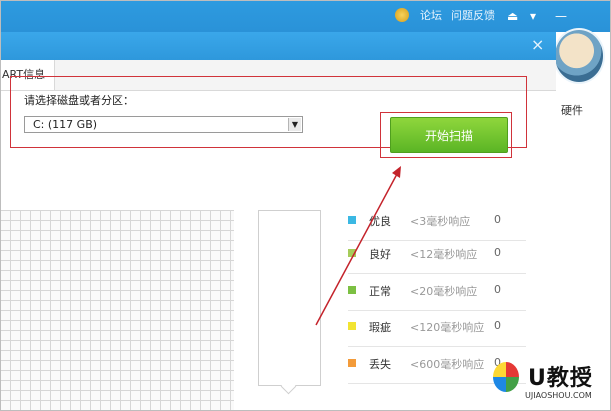 This screenshot has height=411, width=611. What do you see at coordinates (380, 327) in the screenshot?
I see `legend-name: 瑕疵` at bounding box center [380, 327].